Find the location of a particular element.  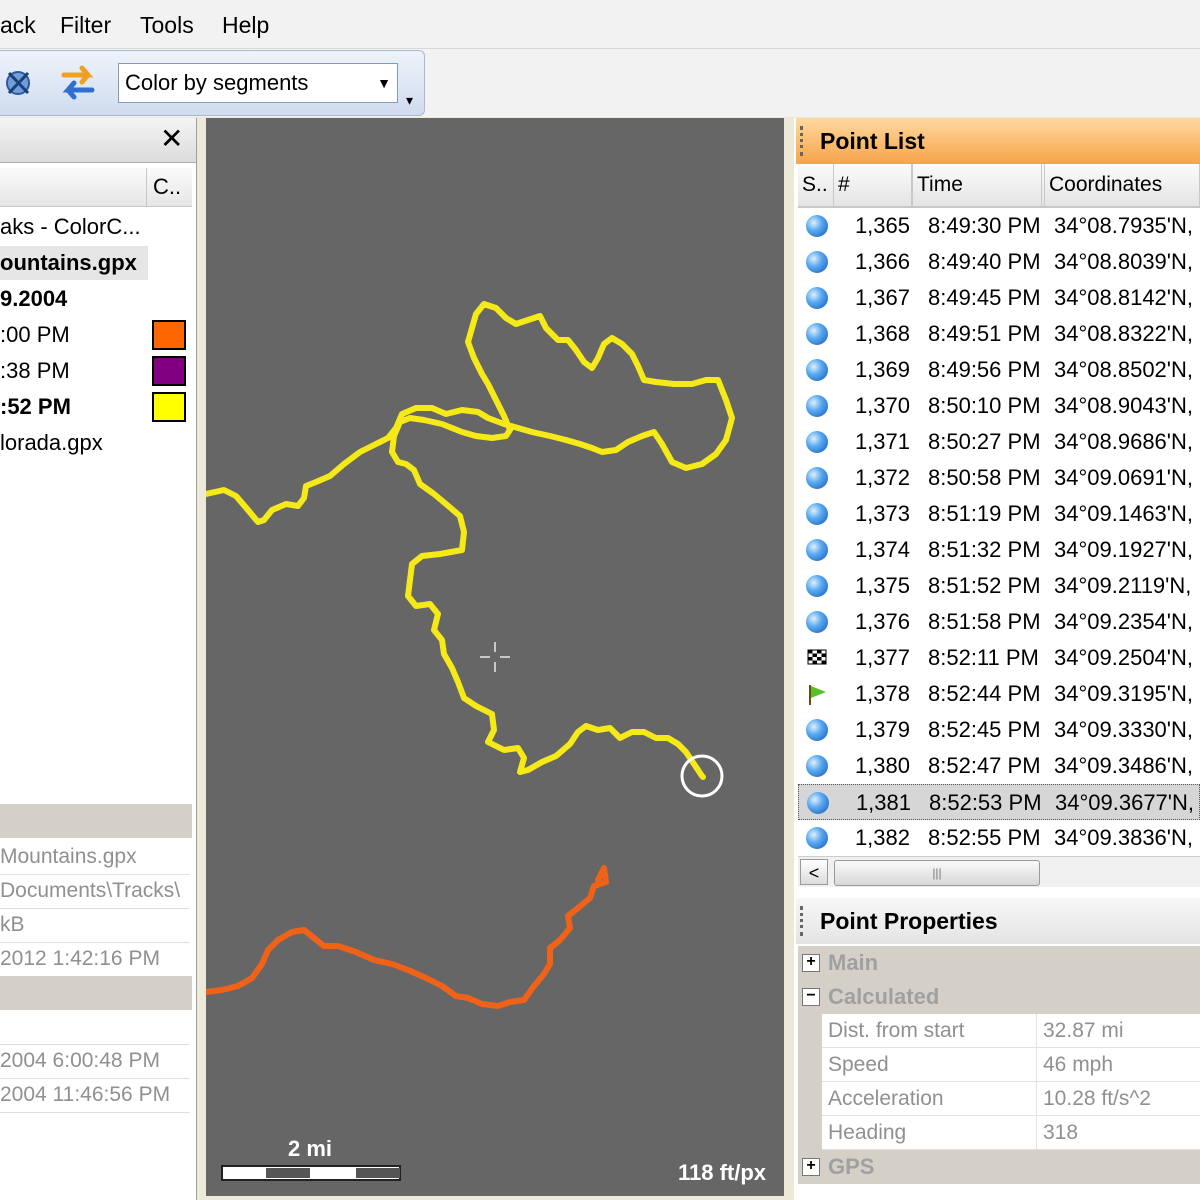

point-number: 1,366 is located at coordinates (882, 261).